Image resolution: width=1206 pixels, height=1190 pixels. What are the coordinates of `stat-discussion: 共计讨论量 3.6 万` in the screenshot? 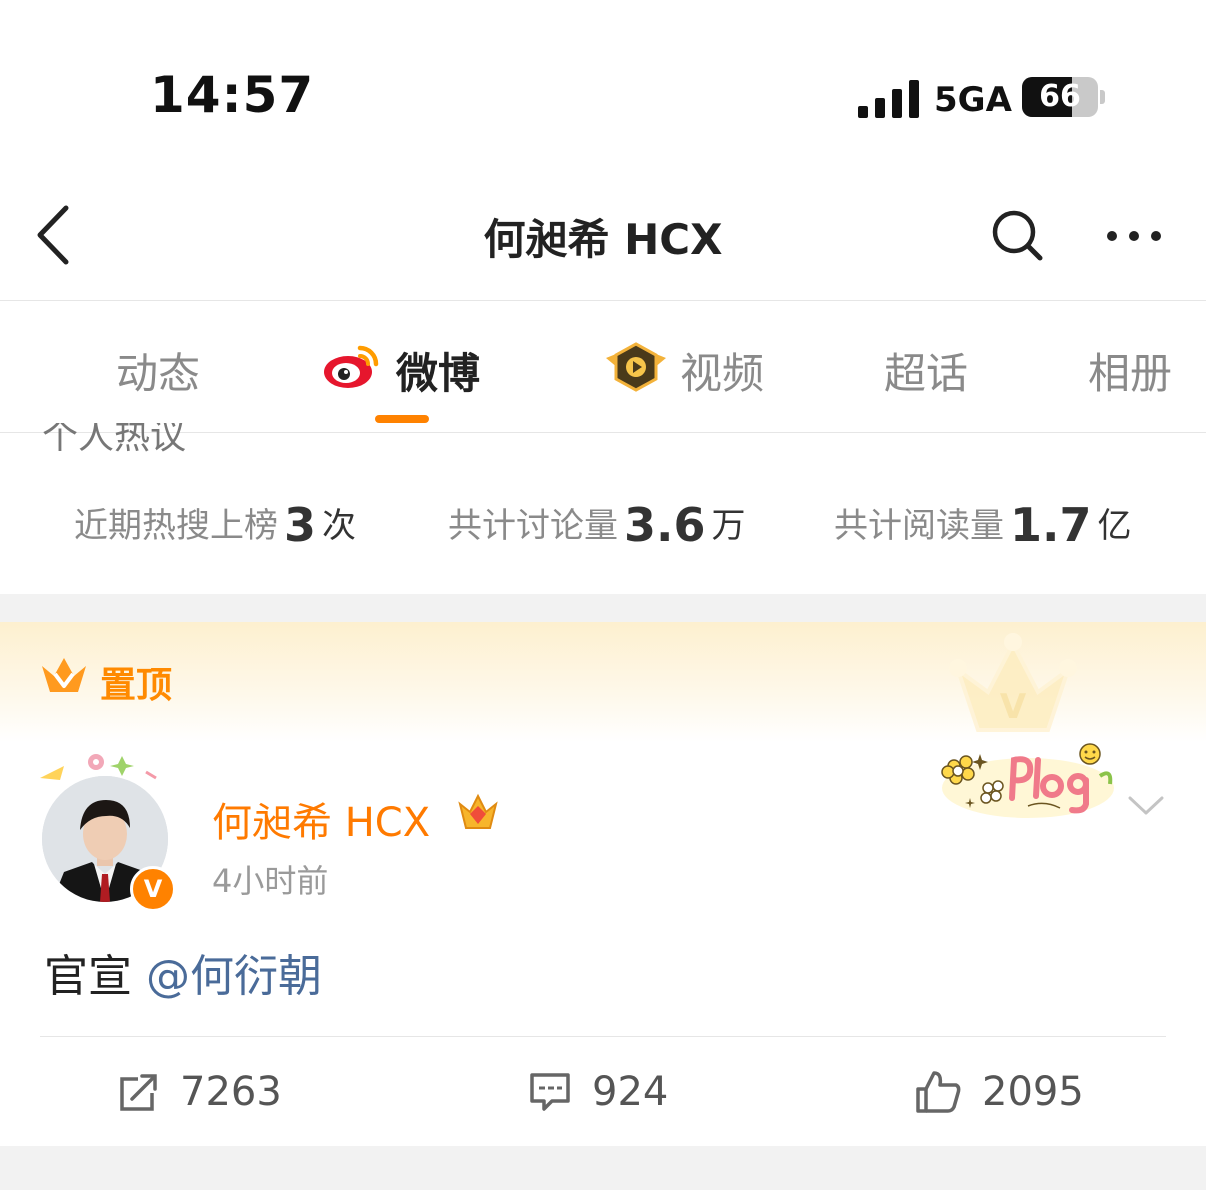 It's located at (597, 525).